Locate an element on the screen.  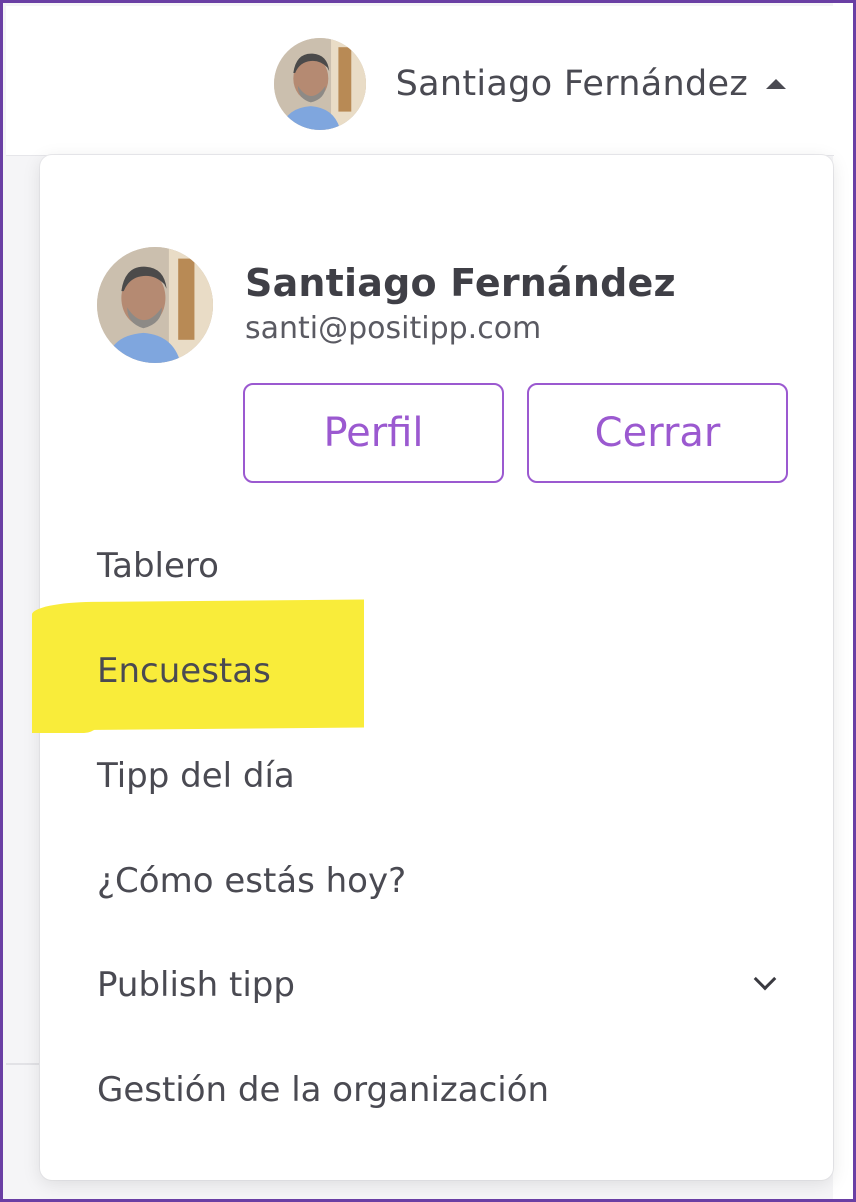
menu-item-encuestas: Encuestas is located at coordinates (436, 671).